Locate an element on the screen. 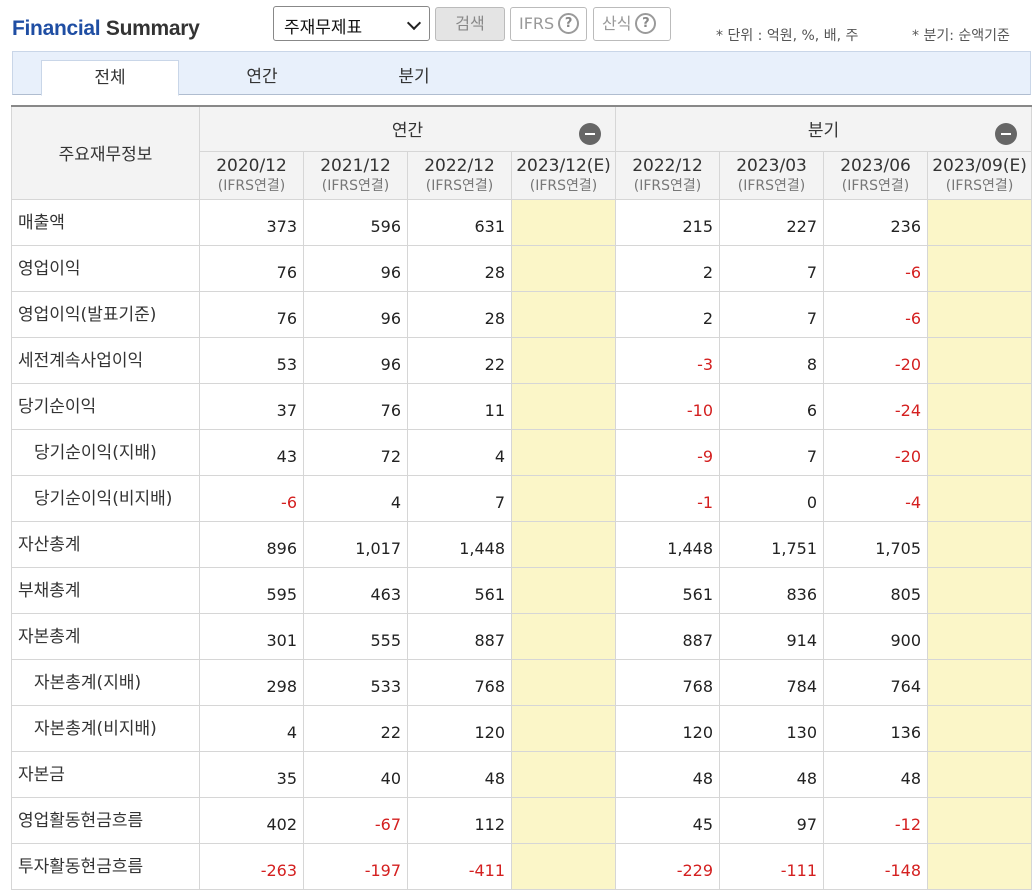 The height and width of the screenshot is (890, 1035). collapse-annual-icon is located at coordinates (590, 134).